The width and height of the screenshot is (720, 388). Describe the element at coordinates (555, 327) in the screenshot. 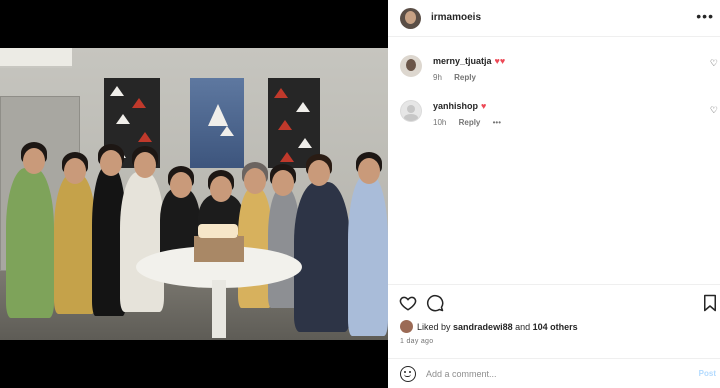

I see `likes-others-link: 104 others` at that location.